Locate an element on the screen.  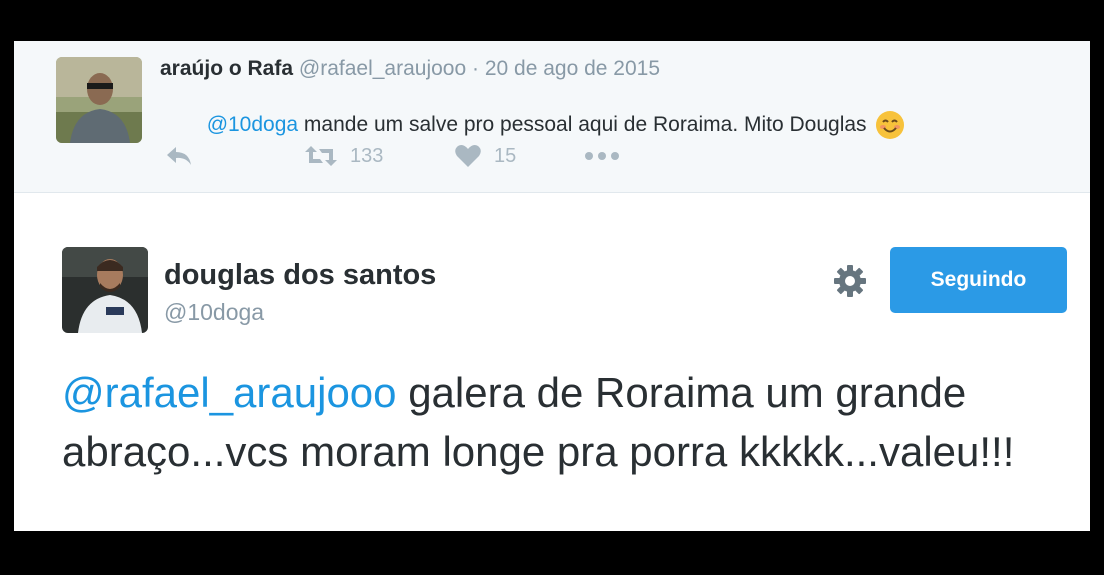
author-name: araújo o Rafa is located at coordinates (226, 68).